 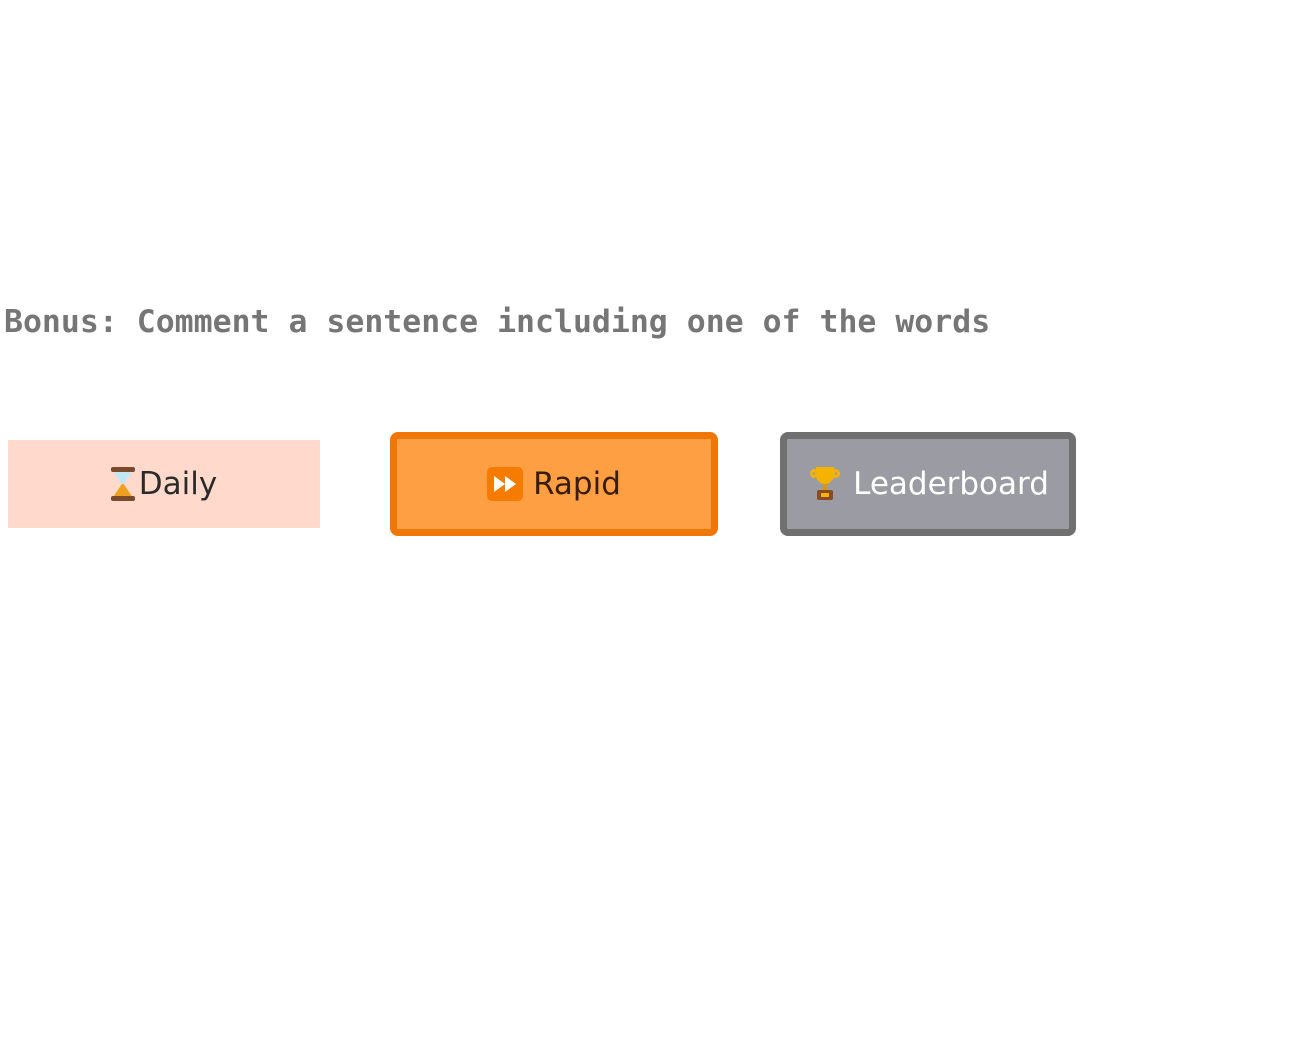 I want to click on leaderboard-label: Leaderboard, so click(x=951, y=483).